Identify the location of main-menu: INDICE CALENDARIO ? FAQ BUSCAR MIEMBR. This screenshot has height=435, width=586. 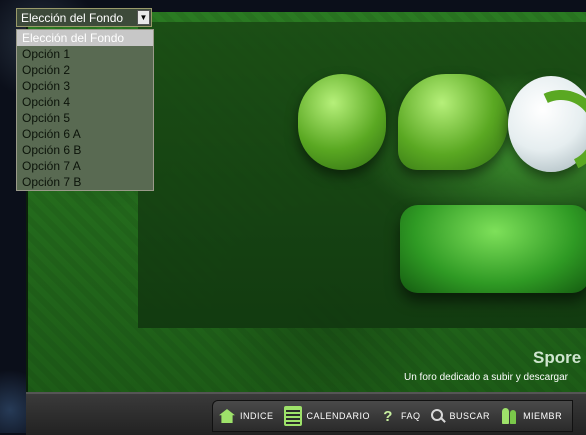
(393, 416).